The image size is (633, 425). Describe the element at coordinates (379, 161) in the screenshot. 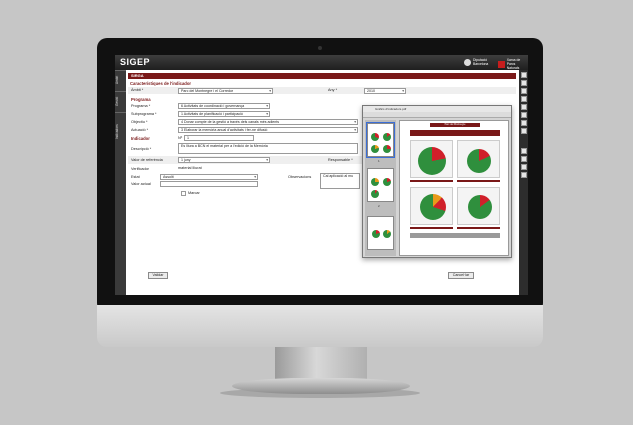

I see `thumbnail-page-number: 1` at that location.